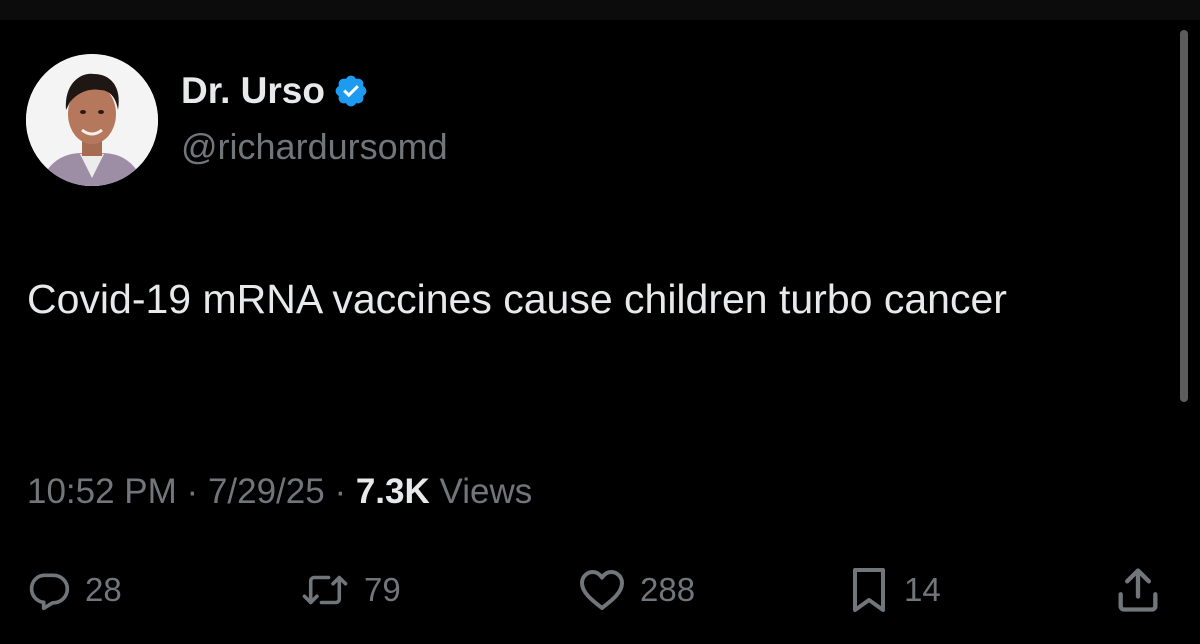 This screenshot has height=644, width=1200. What do you see at coordinates (668, 589) in the screenshot?
I see `like-count: 288` at bounding box center [668, 589].